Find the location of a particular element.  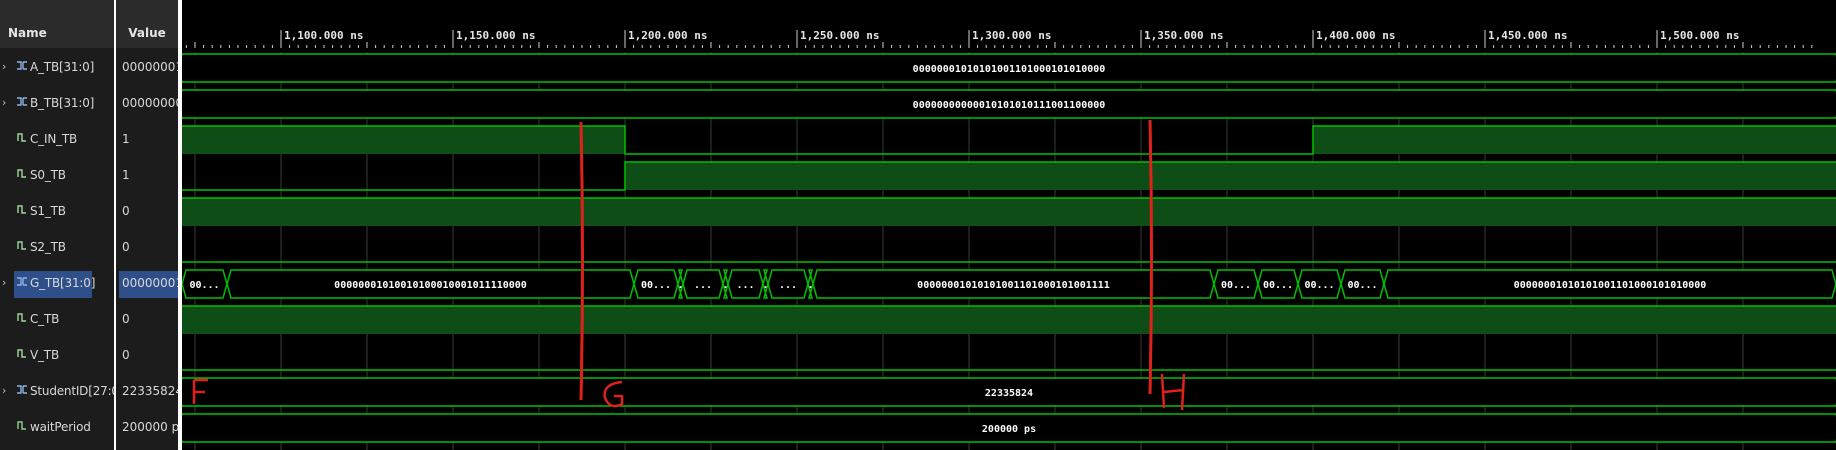

signal-row-waitperiod: waitPeriod is located at coordinates (57, 428).